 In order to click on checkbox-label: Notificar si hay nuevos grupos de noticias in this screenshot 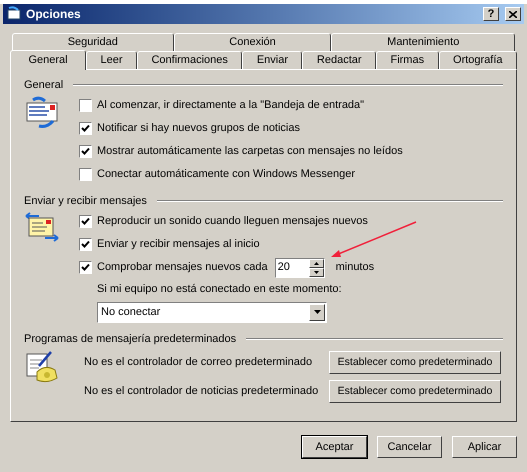, I will do `click(198, 128)`.